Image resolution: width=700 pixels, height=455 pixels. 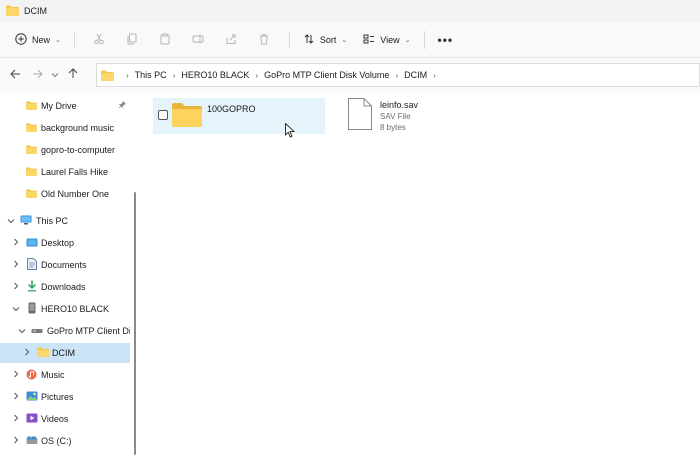 I want to click on copy-icon, so click(x=132, y=40).